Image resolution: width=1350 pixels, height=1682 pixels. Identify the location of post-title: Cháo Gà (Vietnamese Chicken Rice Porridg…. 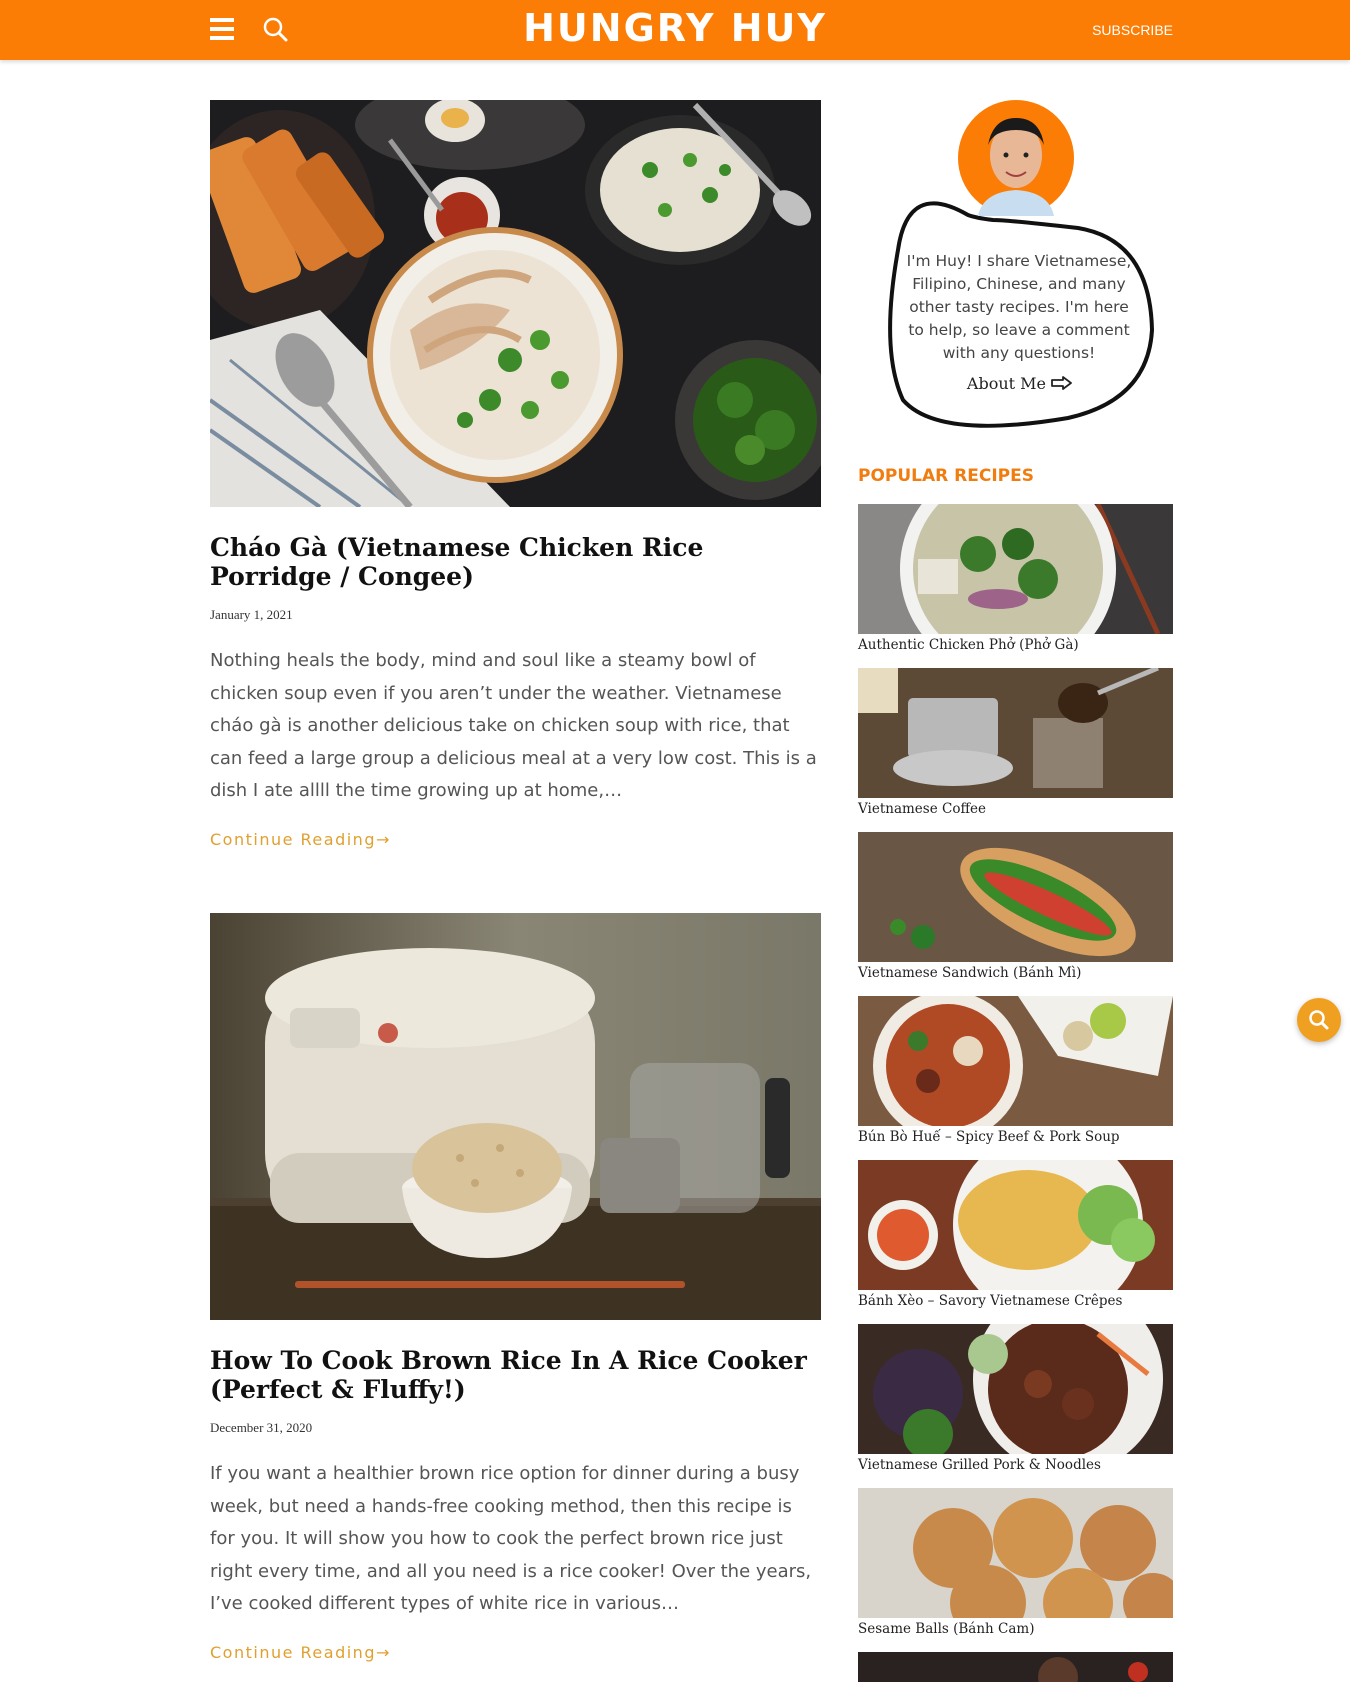
(515, 562).